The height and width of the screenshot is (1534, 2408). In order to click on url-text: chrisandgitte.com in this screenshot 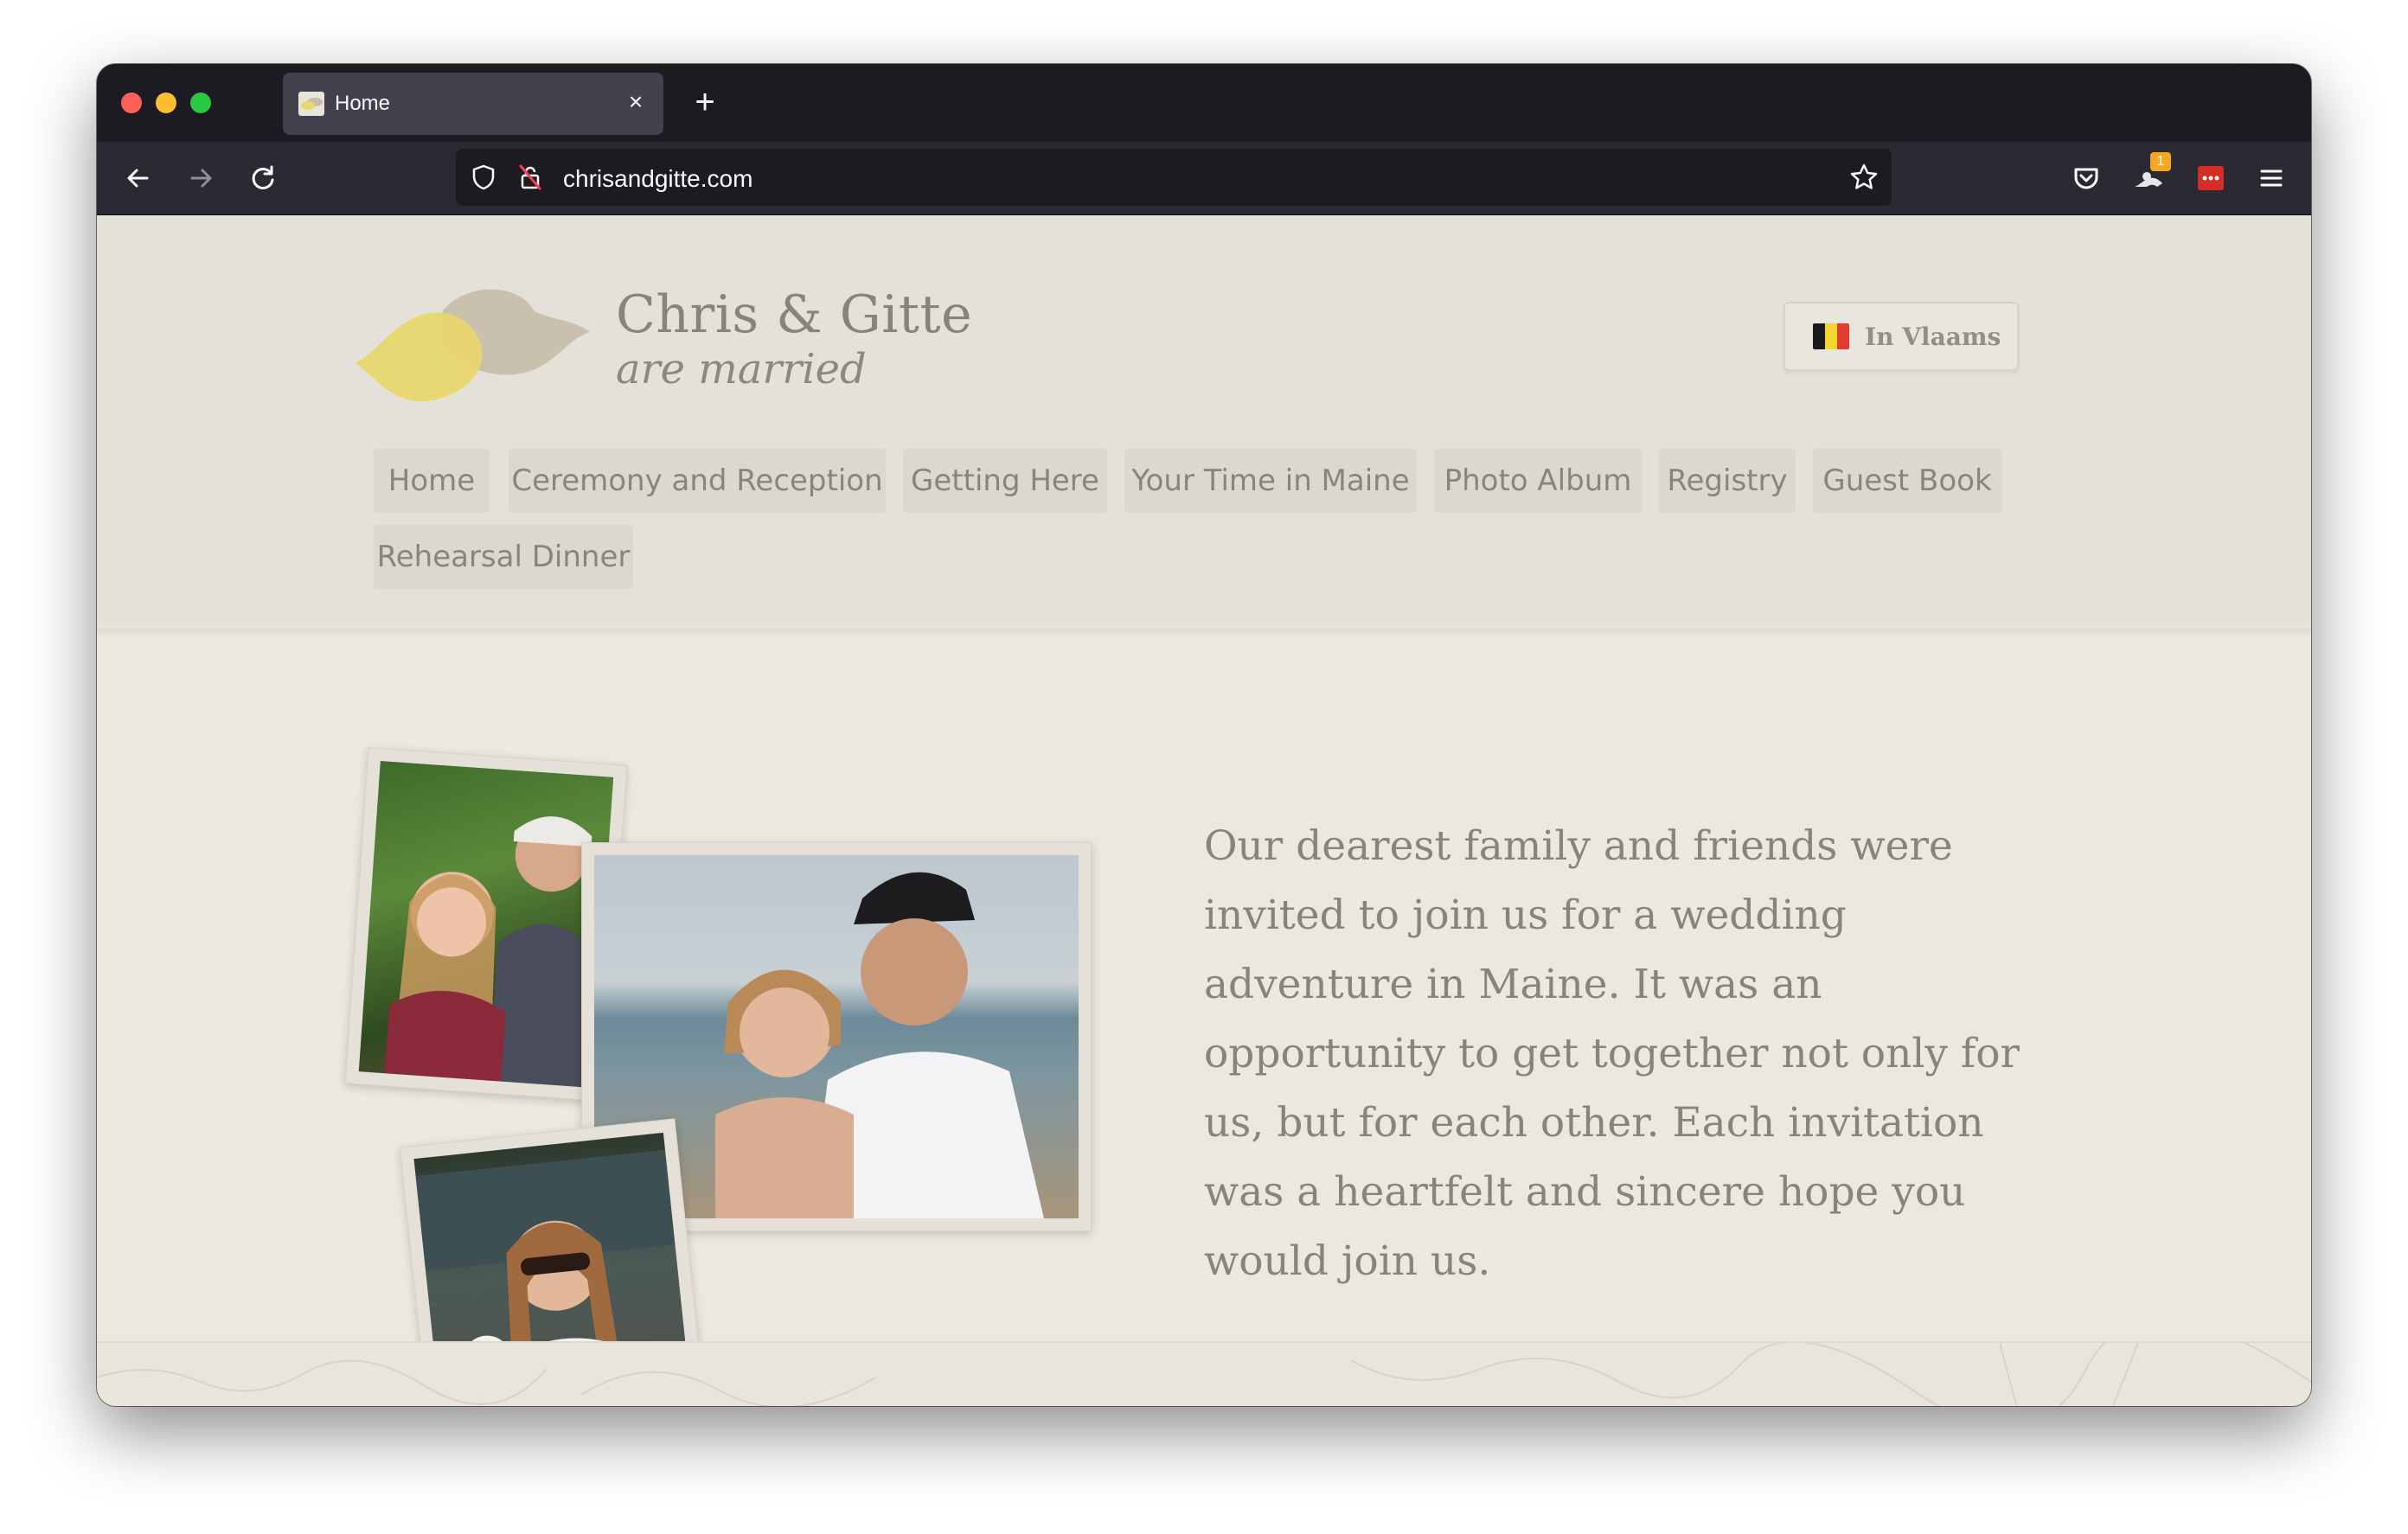, I will do `click(658, 178)`.